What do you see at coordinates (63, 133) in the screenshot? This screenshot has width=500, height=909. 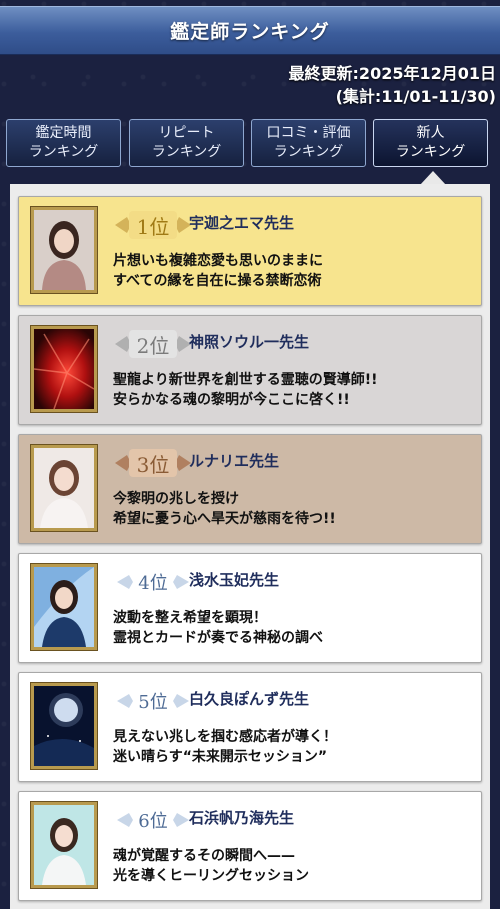 I see `tab-label: 鑑定時間` at bounding box center [63, 133].